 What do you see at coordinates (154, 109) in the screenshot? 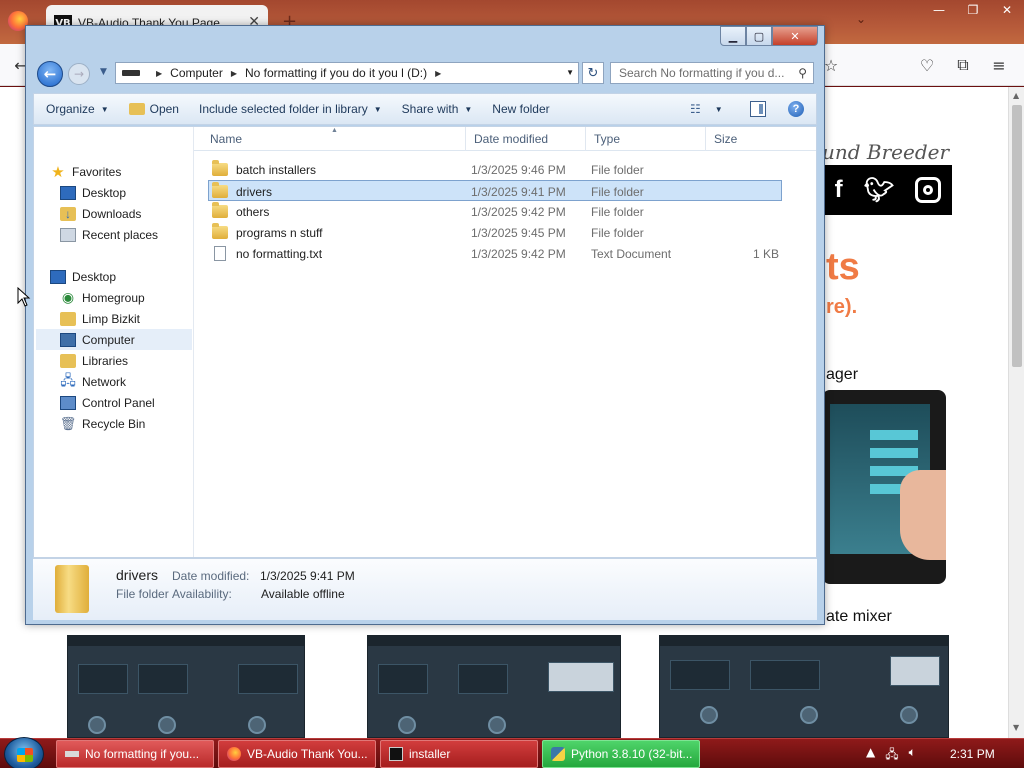
I see `open-button: Open` at bounding box center [154, 109].